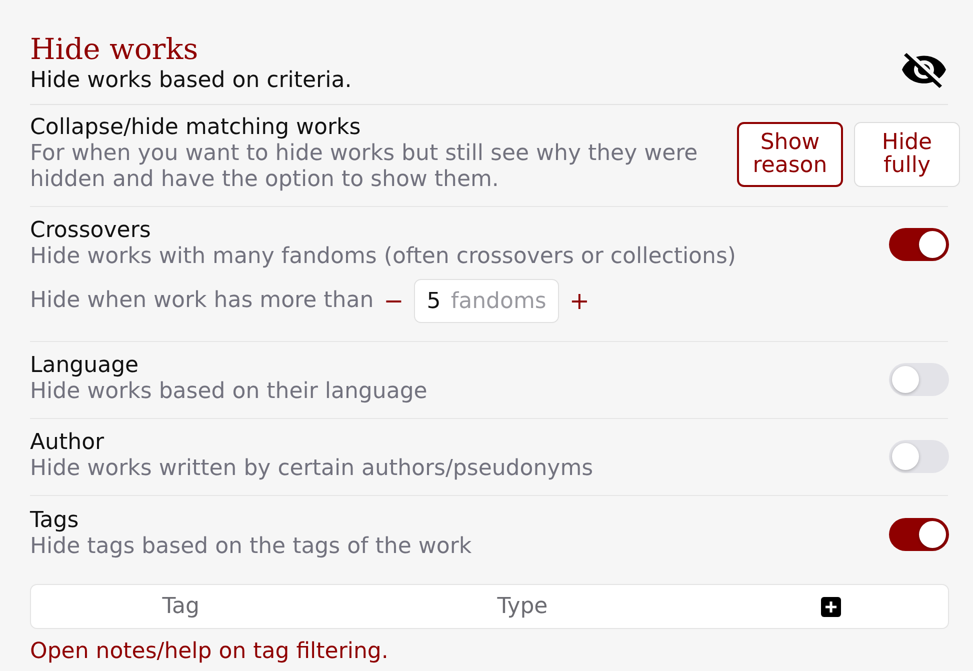  I want to click on number-field: 5 fandoms, so click(487, 301).